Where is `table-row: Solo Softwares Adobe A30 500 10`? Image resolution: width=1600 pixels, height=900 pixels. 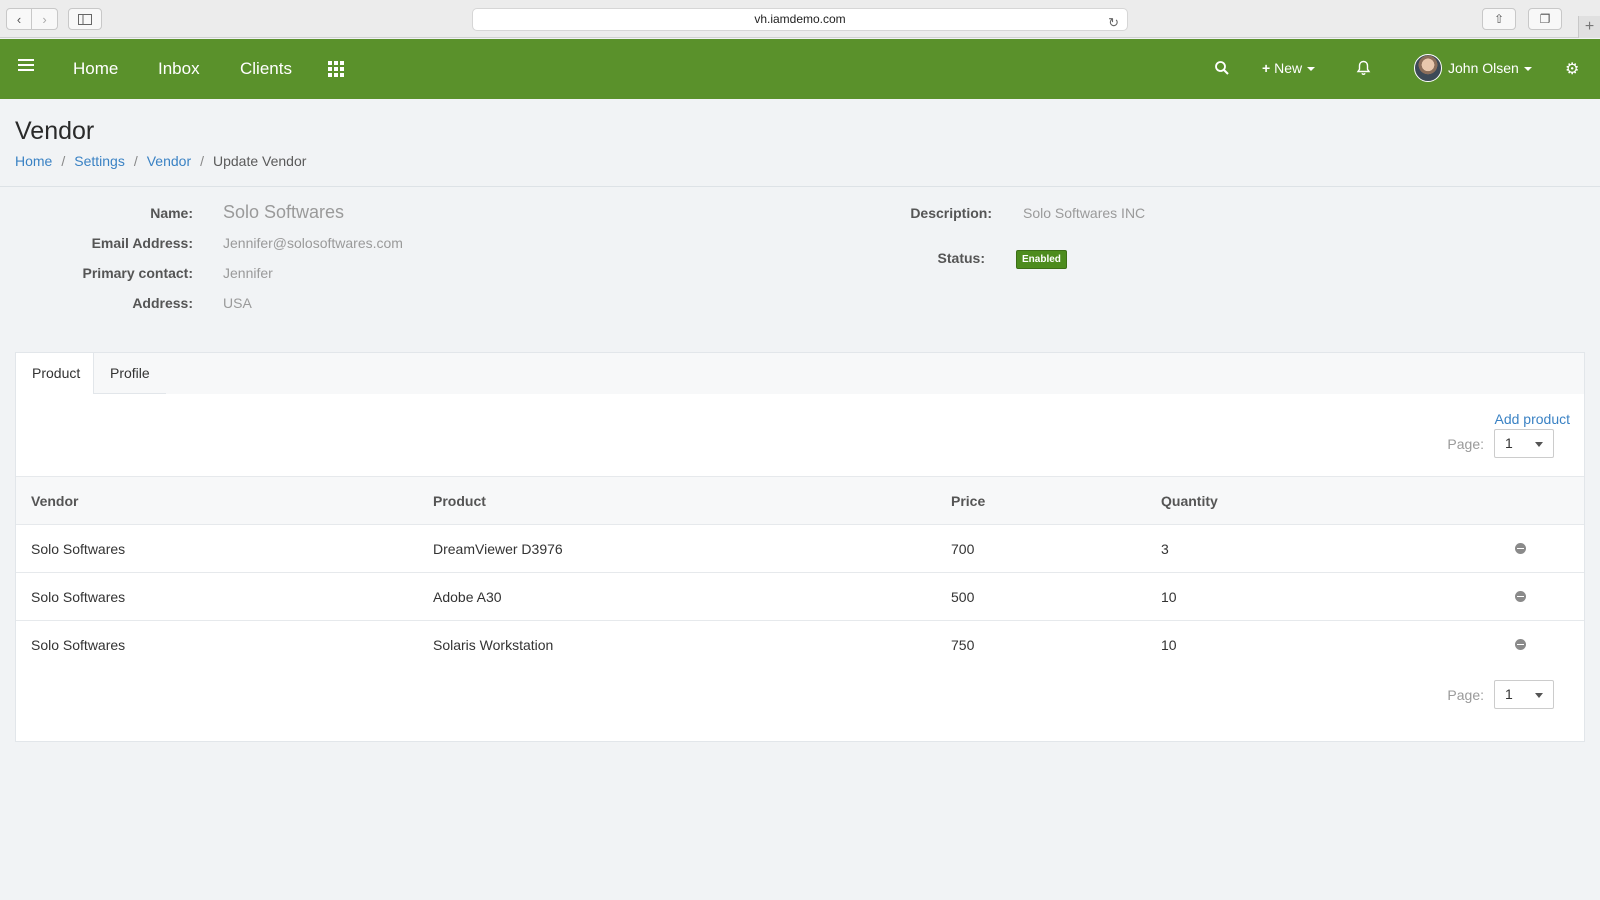 table-row: Solo Softwares Adobe A30 500 10 is located at coordinates (800, 596).